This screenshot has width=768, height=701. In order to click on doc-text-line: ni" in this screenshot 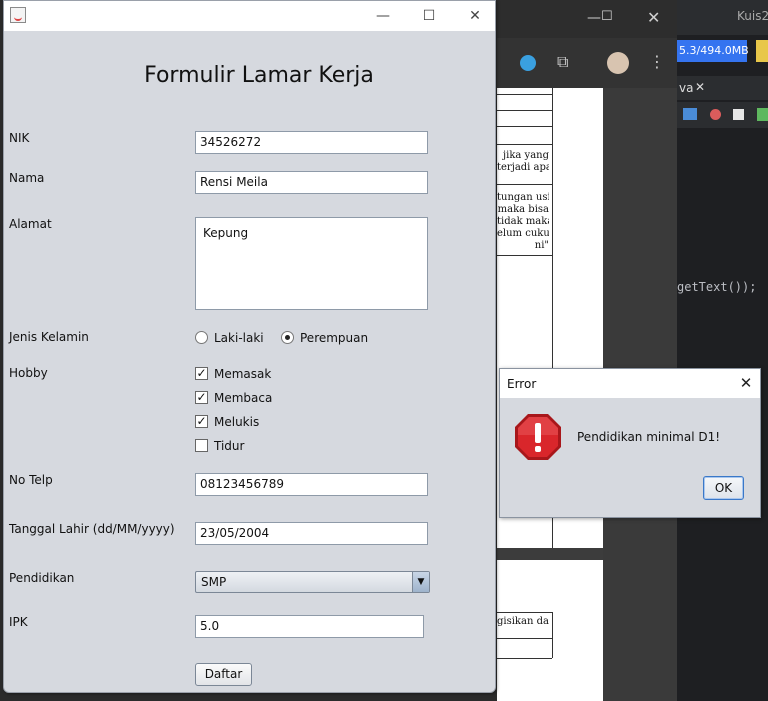, I will do `click(541, 245)`.